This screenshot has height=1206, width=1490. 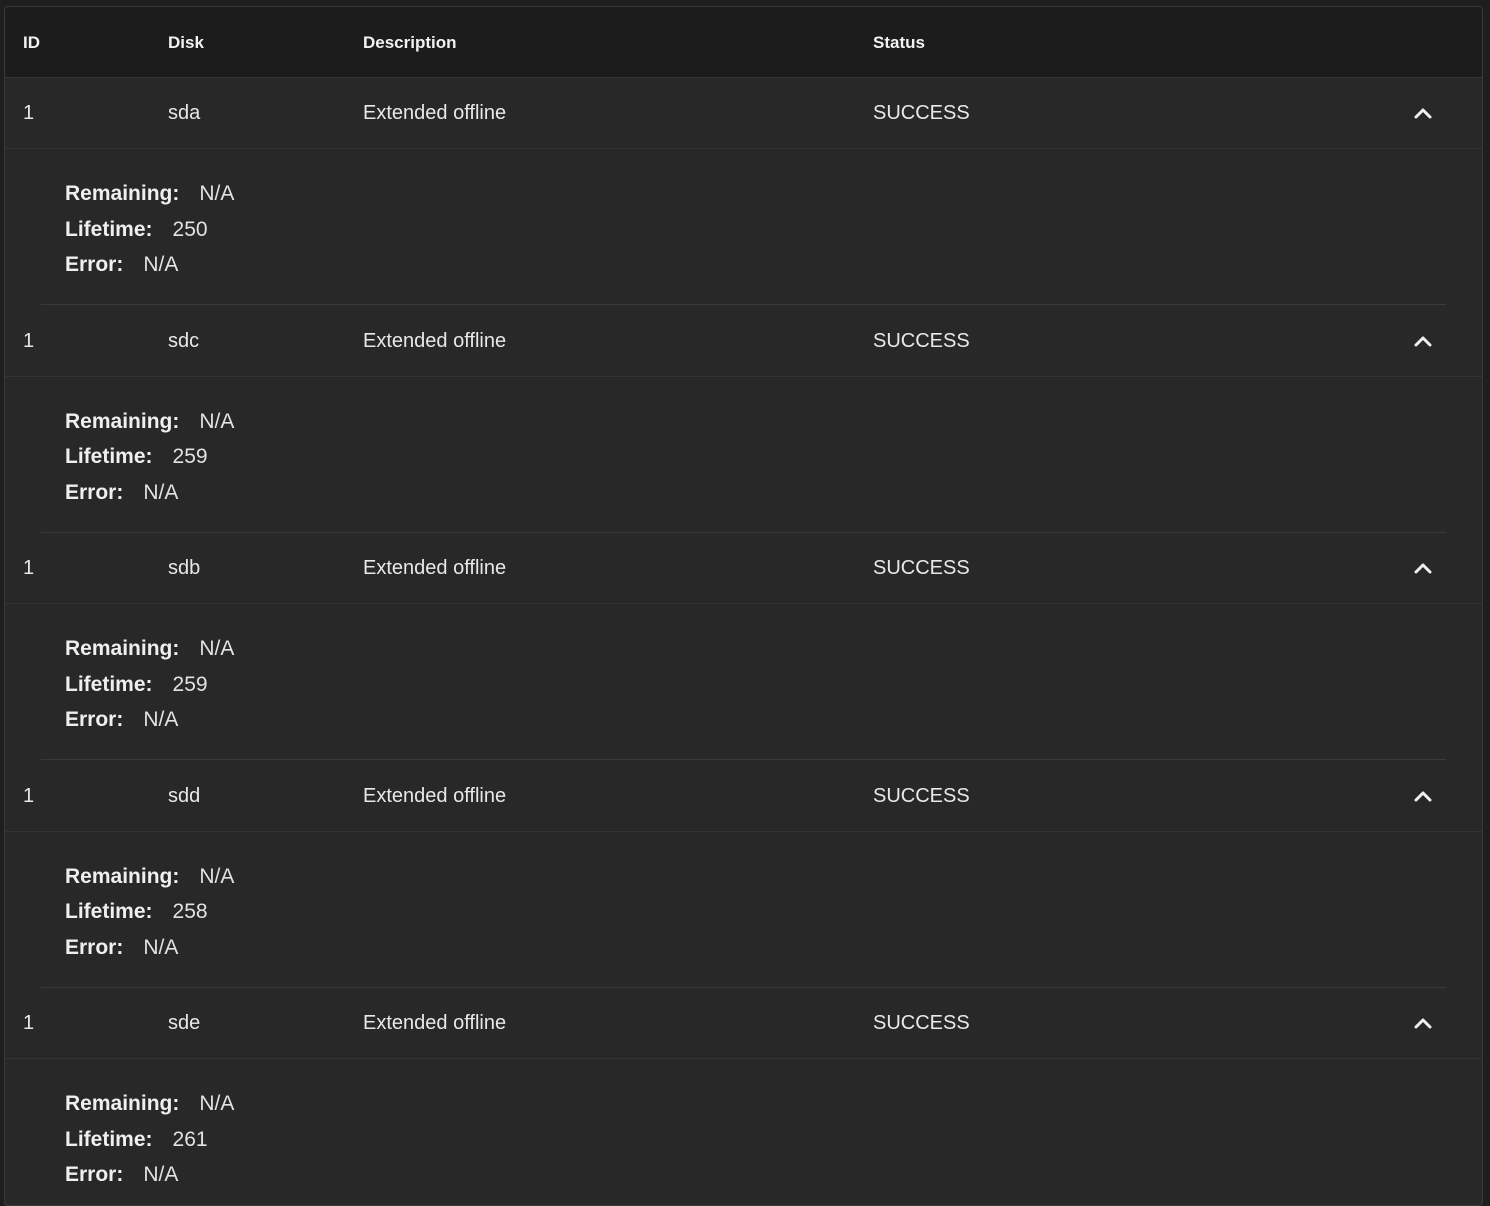 I want to click on detail-value-lifetime: 258, so click(x=190, y=911).